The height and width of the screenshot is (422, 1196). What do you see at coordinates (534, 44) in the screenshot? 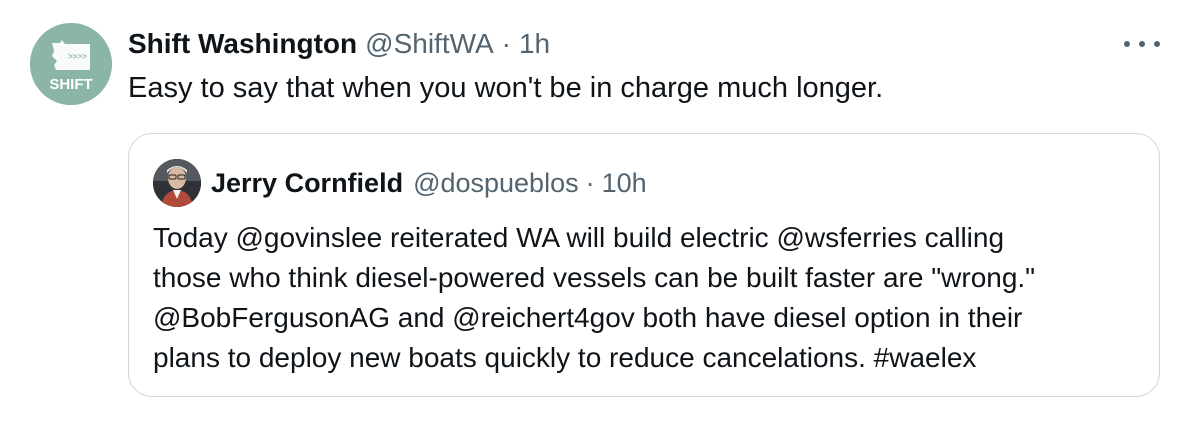
I see `post-timestamp: 1h` at bounding box center [534, 44].